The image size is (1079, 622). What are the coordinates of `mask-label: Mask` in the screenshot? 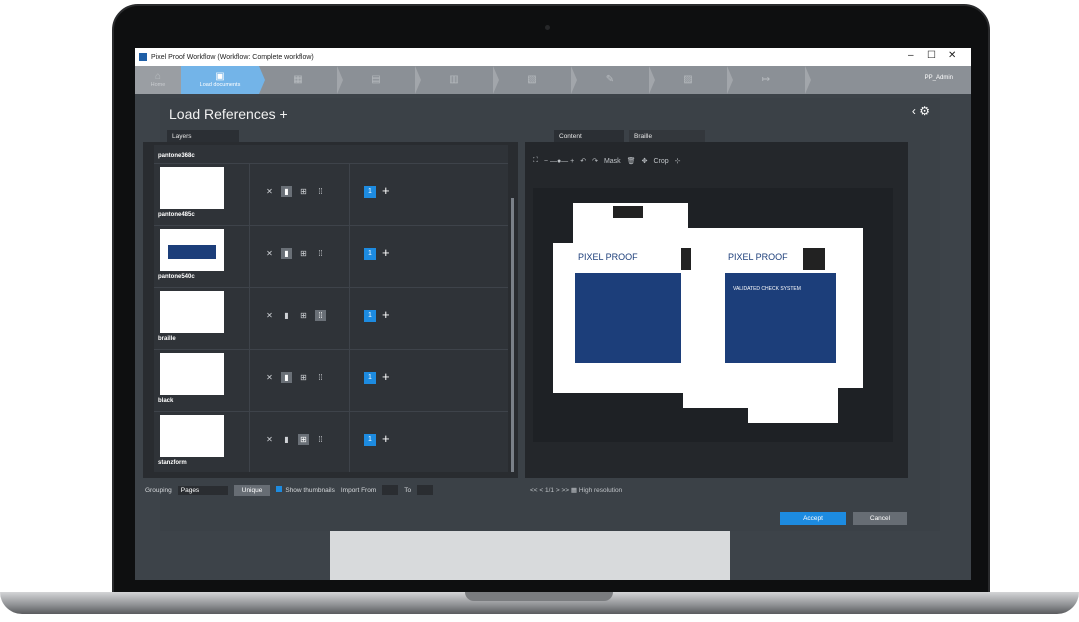 It's located at (612, 161).